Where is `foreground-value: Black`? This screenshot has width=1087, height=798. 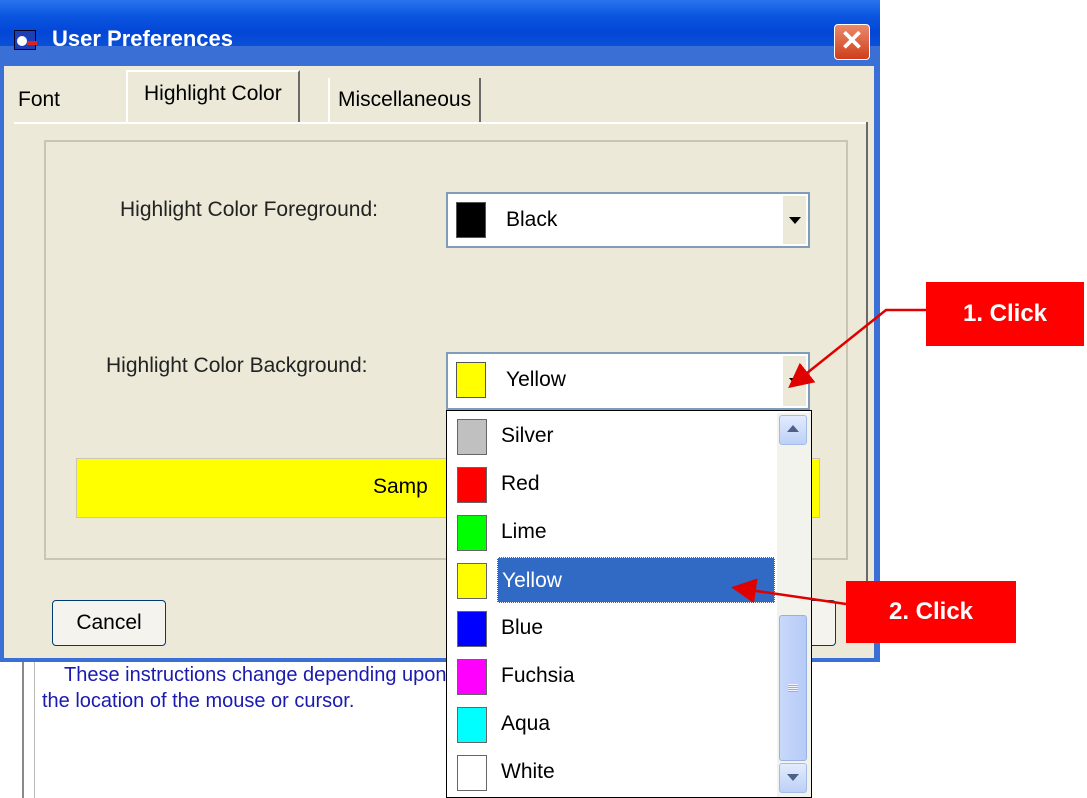
foreground-value: Black is located at coordinates (532, 219).